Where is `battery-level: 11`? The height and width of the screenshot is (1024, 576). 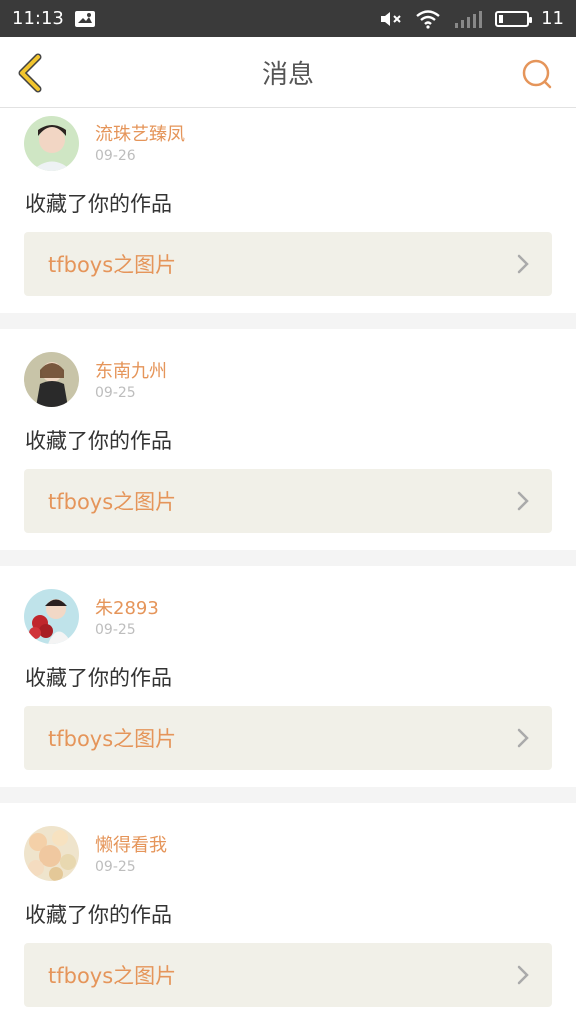
battery-level: 11 is located at coordinates (552, 18).